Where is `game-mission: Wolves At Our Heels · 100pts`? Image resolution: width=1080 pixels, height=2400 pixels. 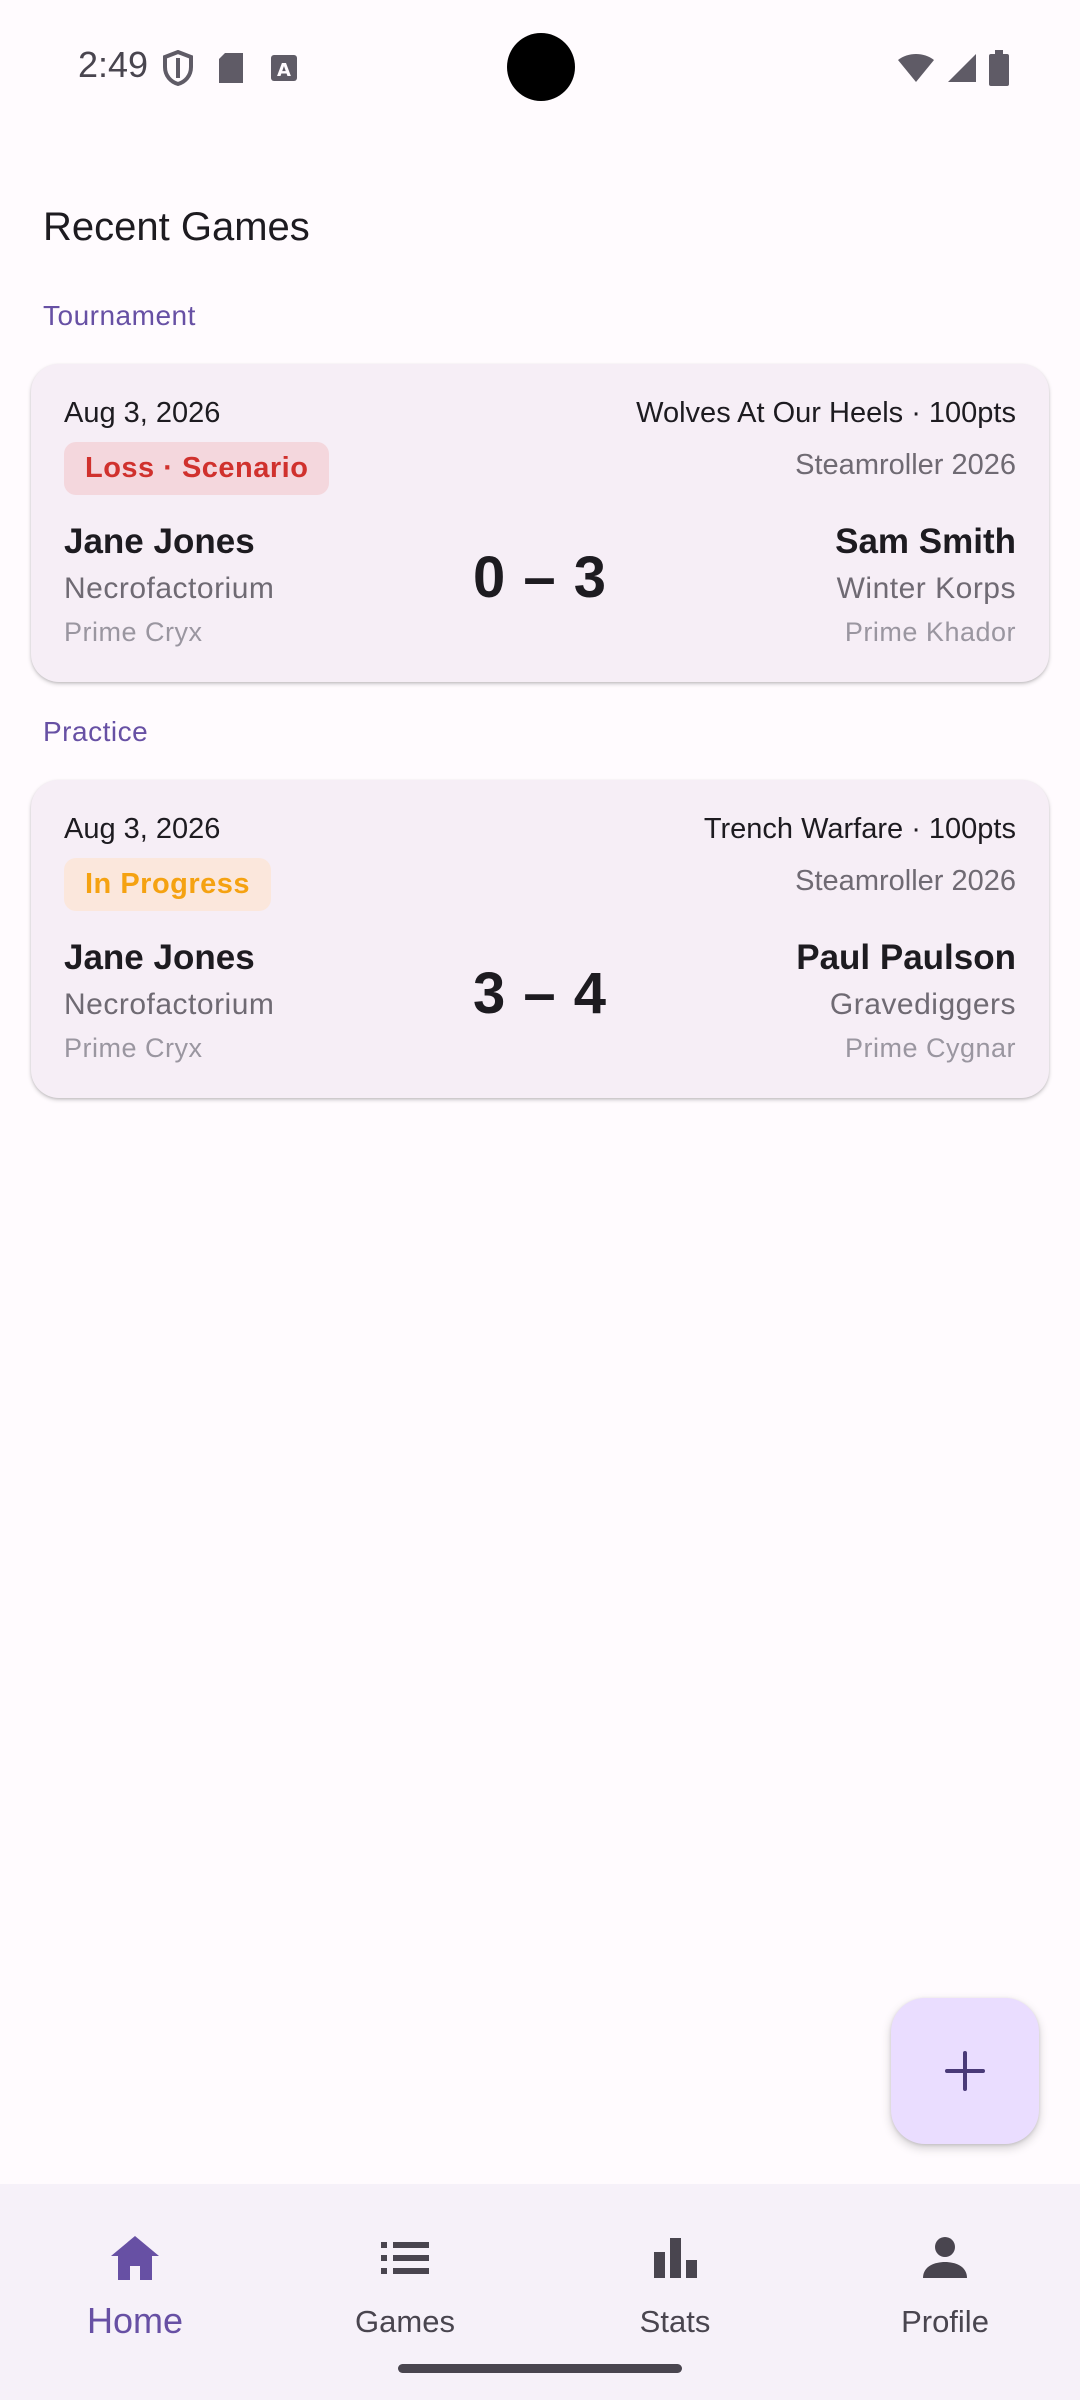 game-mission: Wolves At Our Heels · 100pts is located at coordinates (826, 413).